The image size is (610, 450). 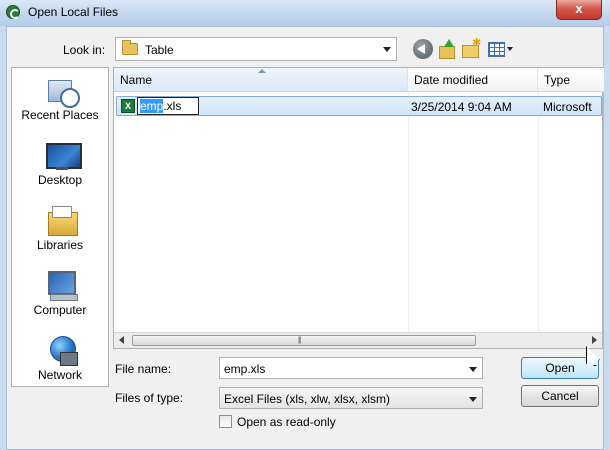 What do you see at coordinates (62, 350) in the screenshot?
I see `network-icon` at bounding box center [62, 350].